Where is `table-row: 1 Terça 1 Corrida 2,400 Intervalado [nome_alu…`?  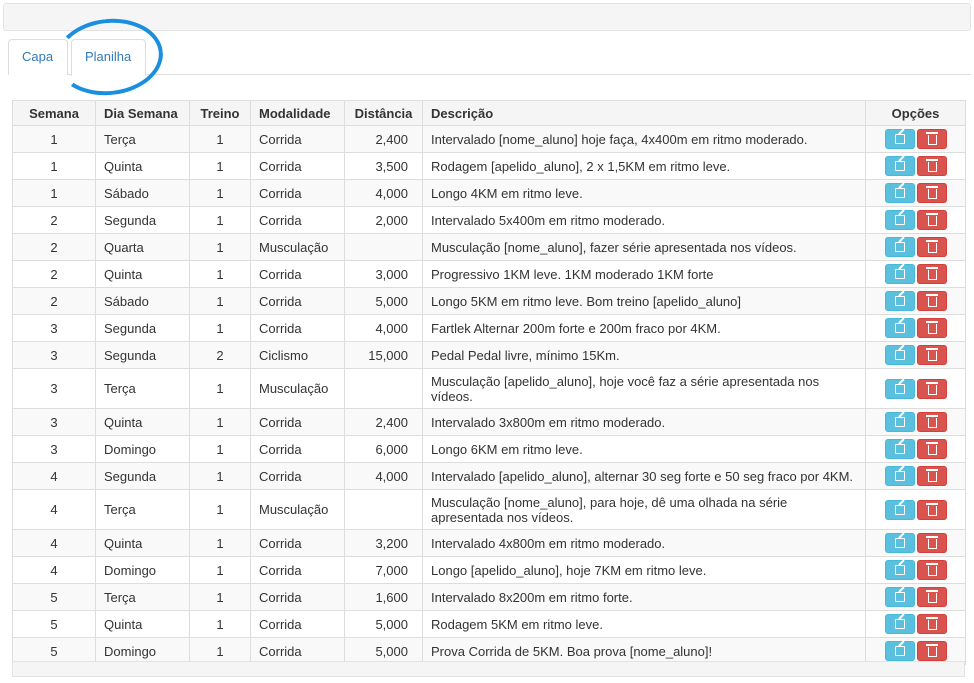
table-row: 1 Terça 1 Corrida 2,400 Intervalado [nome_alu… is located at coordinates (489, 139).